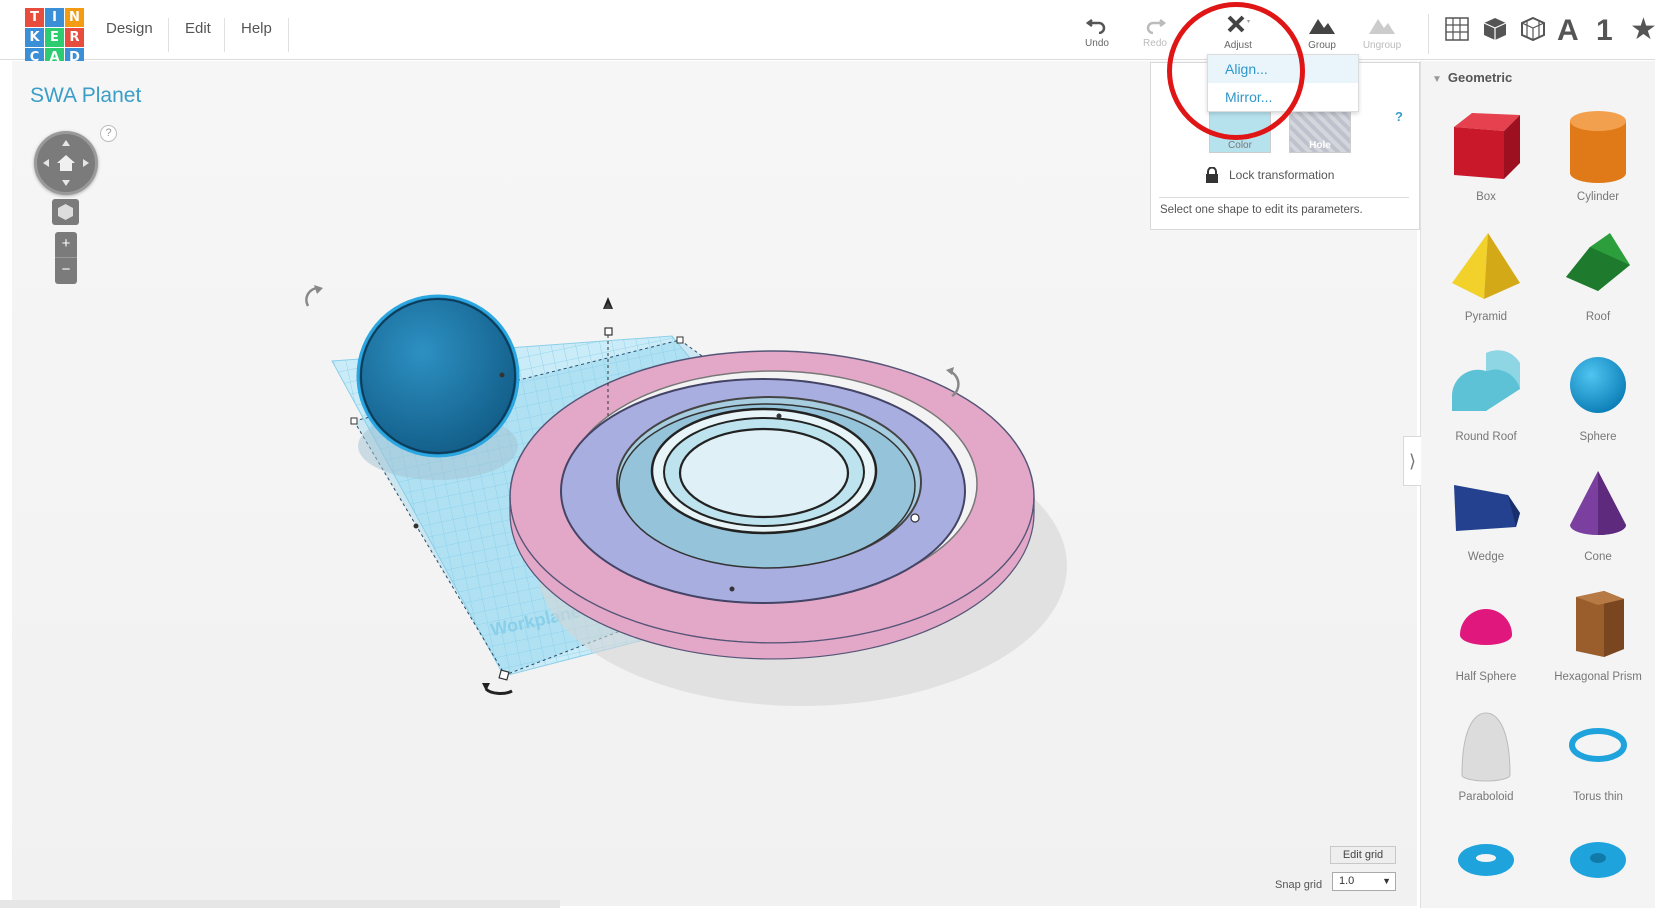 The image size is (1655, 908). I want to click on cylinder-icon, so click(1598, 147).